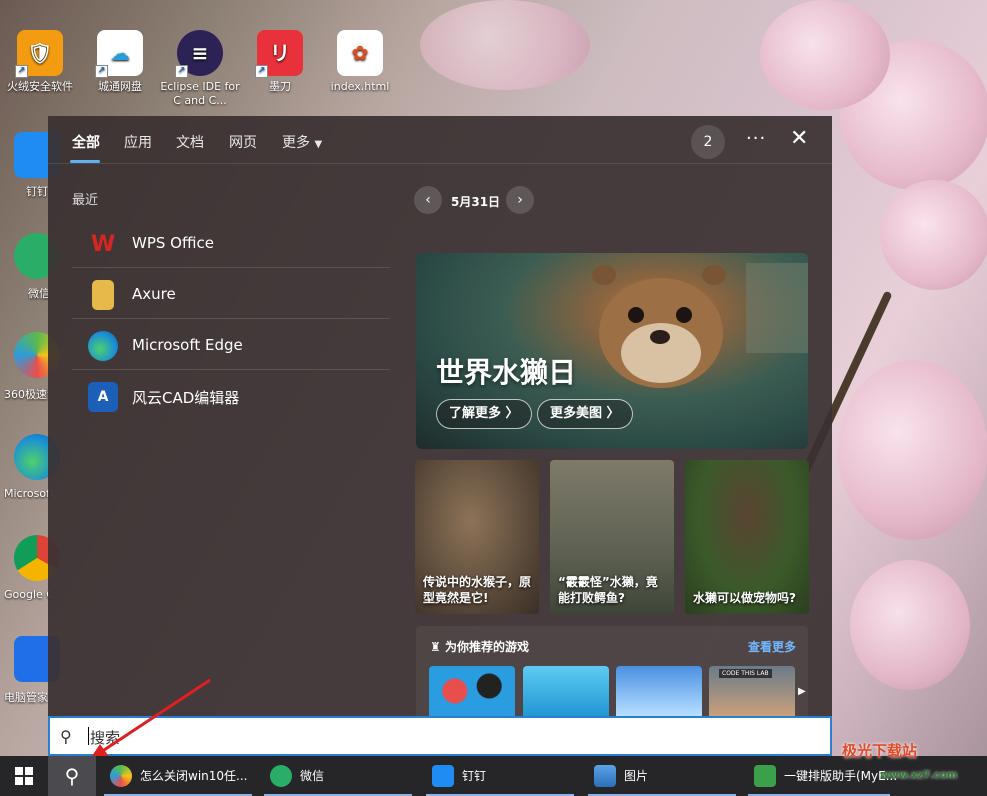 This screenshot has height=796, width=987. What do you see at coordinates (190, 142) in the screenshot?
I see `tab-documents: 文档` at bounding box center [190, 142].